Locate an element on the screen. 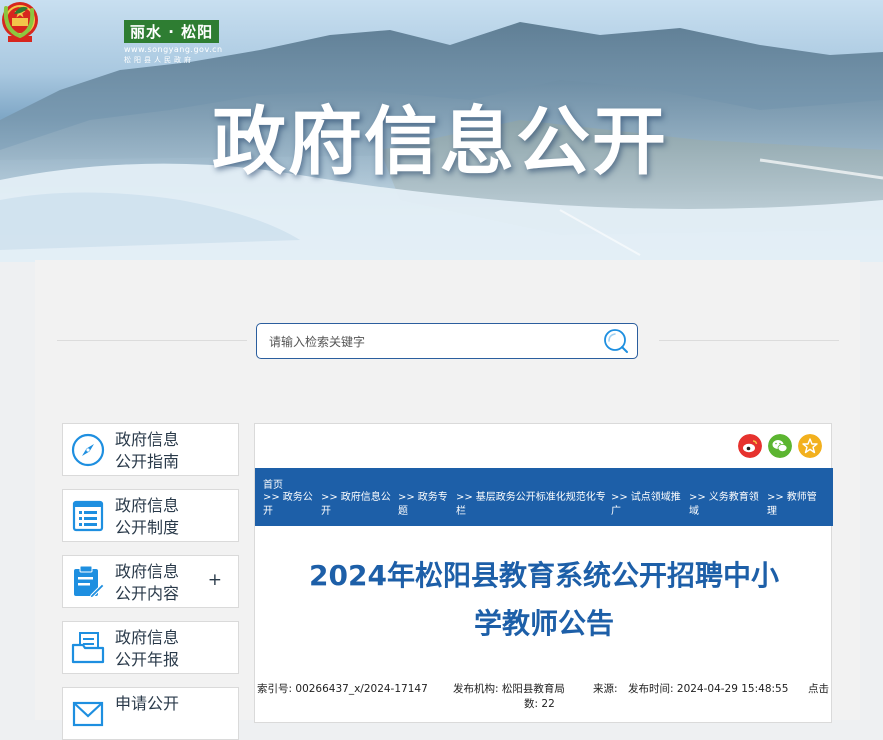 The image size is (883, 740). page-title: 政府信息公开 is located at coordinates (440, 142).